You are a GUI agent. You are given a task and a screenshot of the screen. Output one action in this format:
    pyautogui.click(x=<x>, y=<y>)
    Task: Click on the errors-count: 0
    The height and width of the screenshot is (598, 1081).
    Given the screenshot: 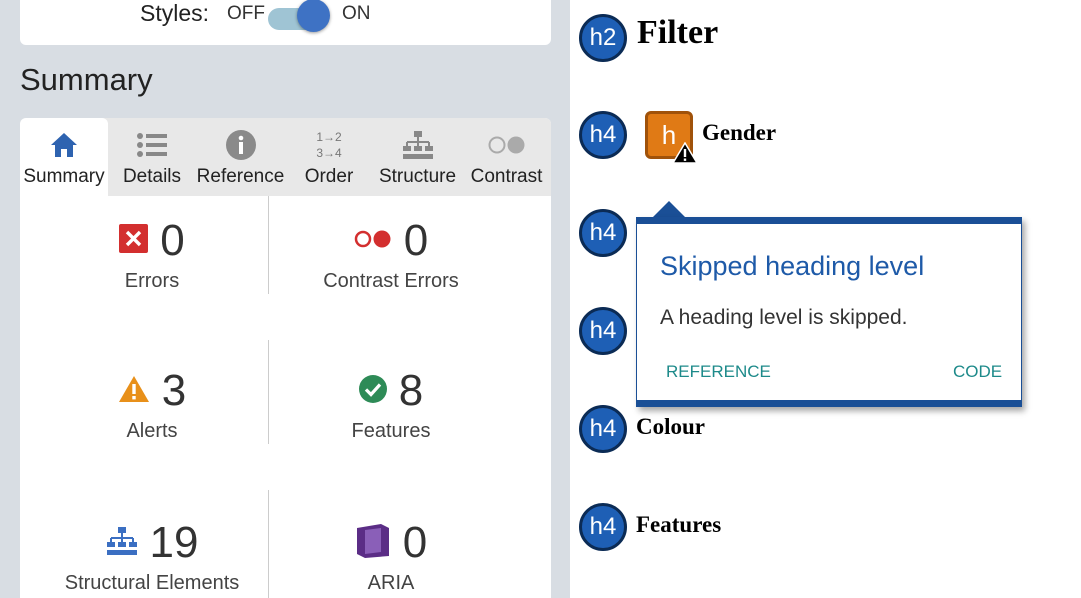 What is the action you would take?
    pyautogui.click(x=172, y=240)
    